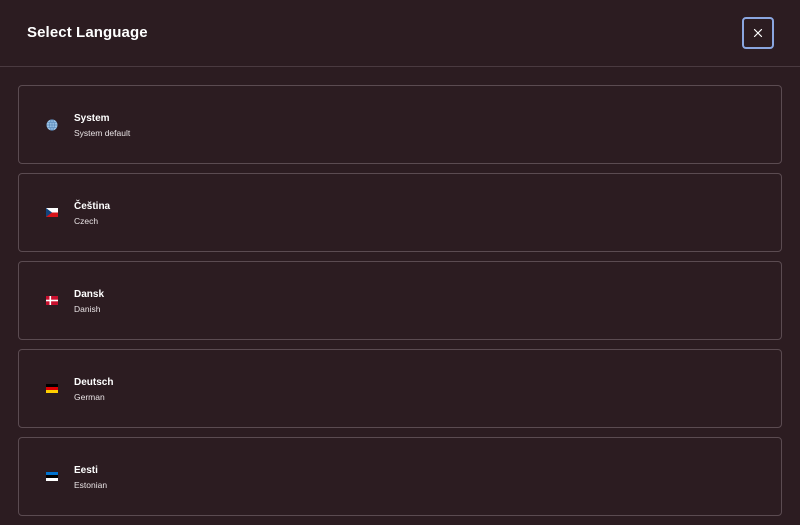  Describe the element at coordinates (400, 300) in the screenshot. I see `language-option-danish: Dansk Danish` at that location.